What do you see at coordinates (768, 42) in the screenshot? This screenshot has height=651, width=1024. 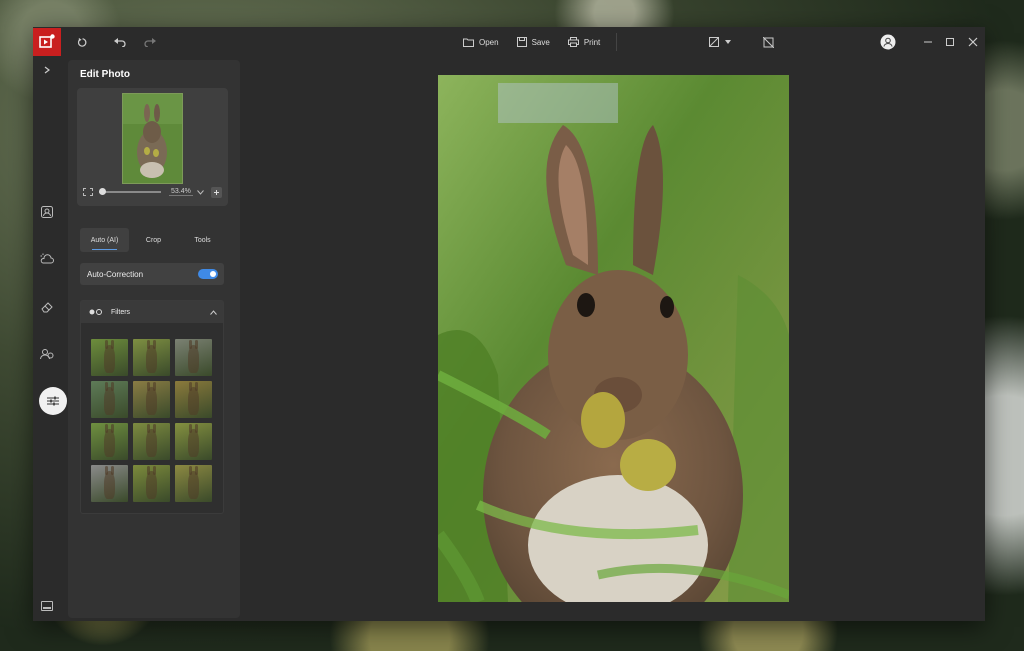 I see `hide-image-icon` at bounding box center [768, 42].